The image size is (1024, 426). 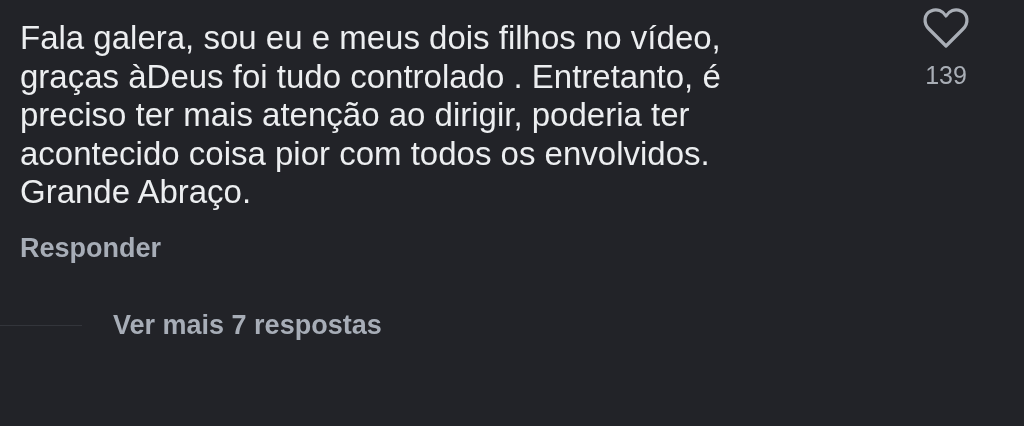 I want to click on like-count: 139, so click(x=946, y=75).